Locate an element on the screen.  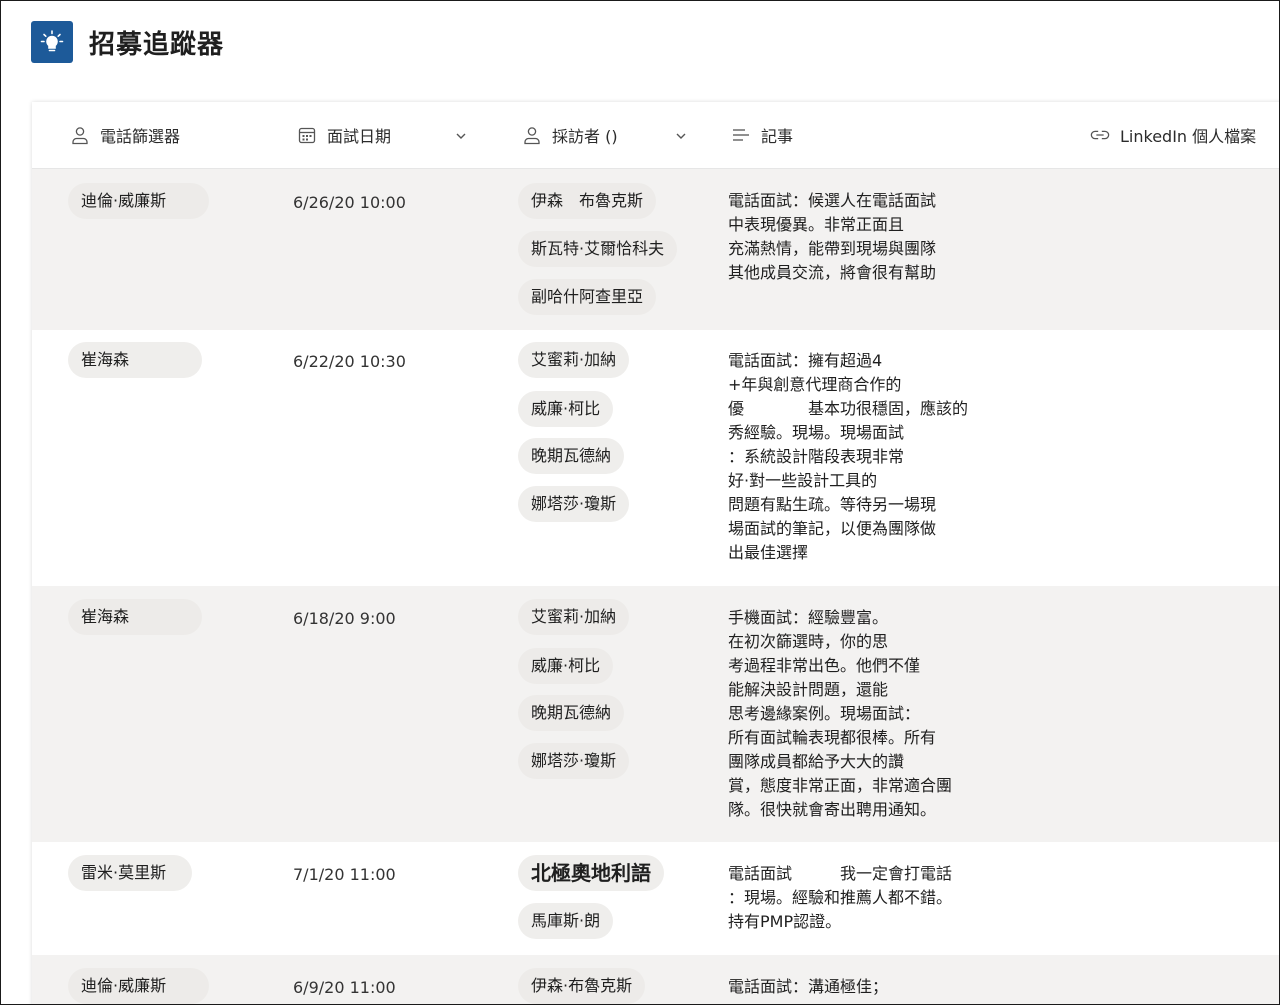
column-header-notes: 記事 is located at coordinates (762, 135).